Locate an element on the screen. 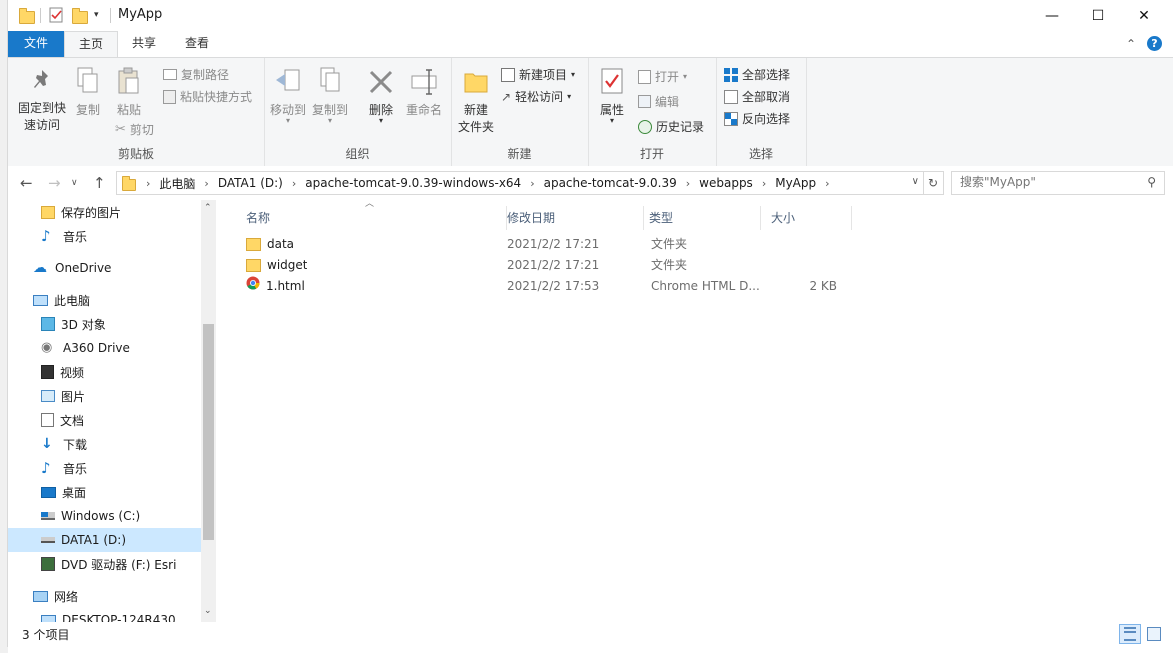 This screenshot has height=653, width=1173. recent-locations-button: ∨ is located at coordinates (74, 183).